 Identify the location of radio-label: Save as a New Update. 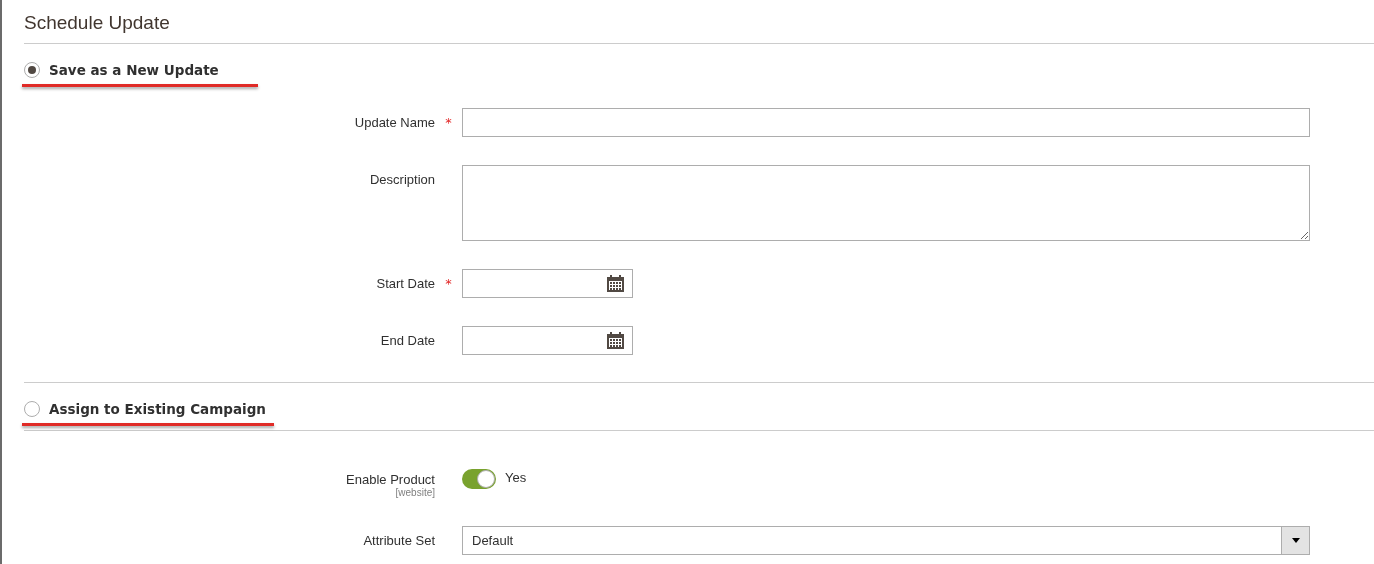
(134, 70).